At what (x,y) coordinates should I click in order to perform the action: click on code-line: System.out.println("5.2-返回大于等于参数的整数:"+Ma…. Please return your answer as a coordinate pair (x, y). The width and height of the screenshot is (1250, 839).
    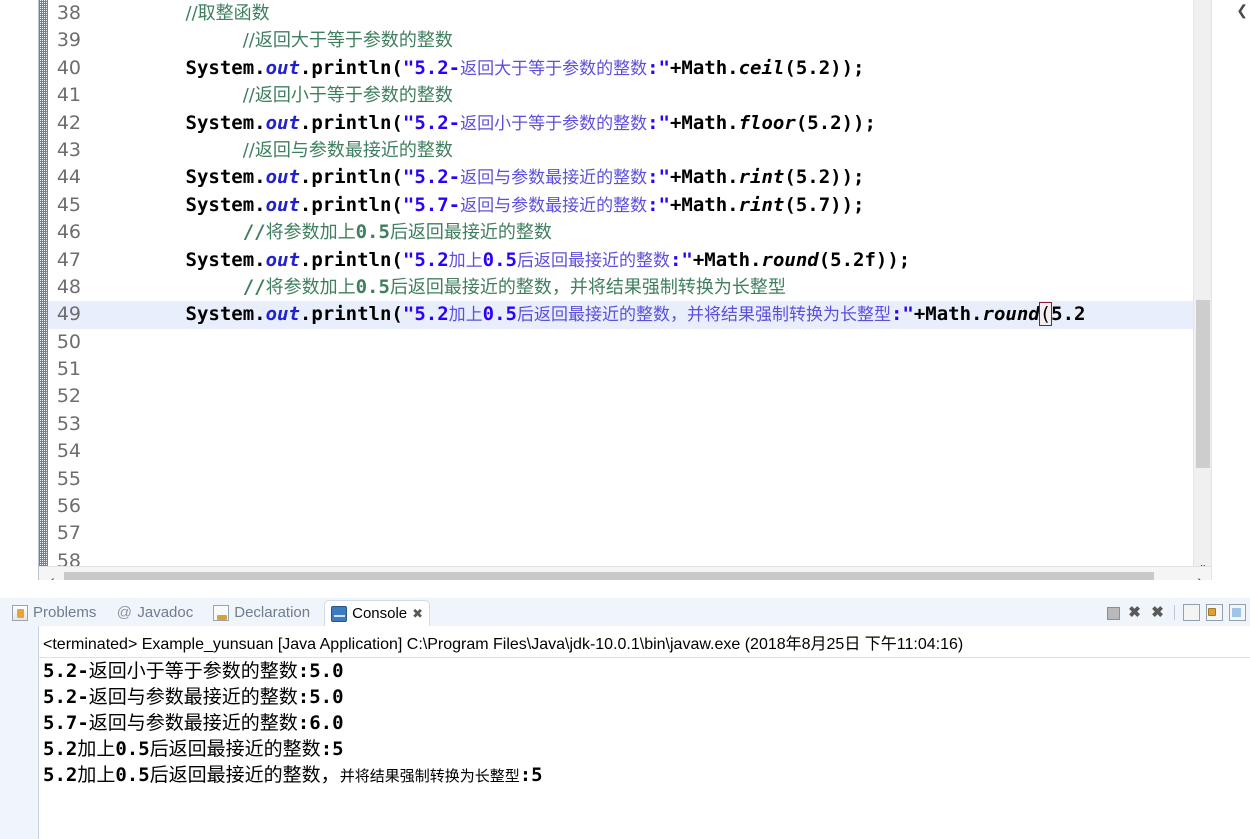
    Looking at the image, I should click on (649, 68).